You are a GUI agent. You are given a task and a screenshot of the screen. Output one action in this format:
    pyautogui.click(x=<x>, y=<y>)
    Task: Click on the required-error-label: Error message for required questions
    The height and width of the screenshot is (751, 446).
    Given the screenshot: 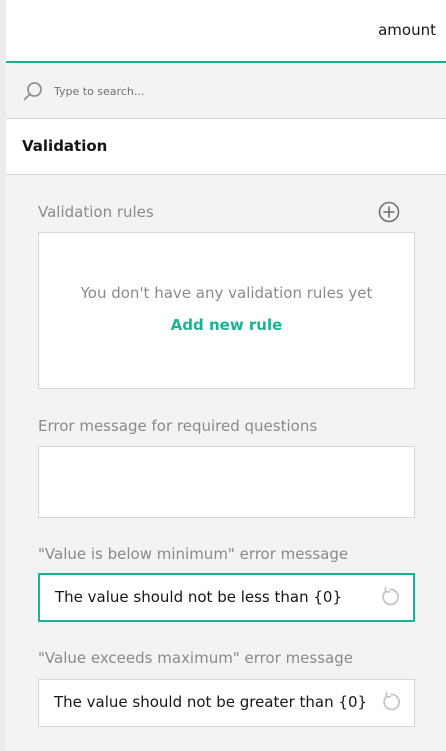 What is the action you would take?
    pyautogui.click(x=178, y=426)
    